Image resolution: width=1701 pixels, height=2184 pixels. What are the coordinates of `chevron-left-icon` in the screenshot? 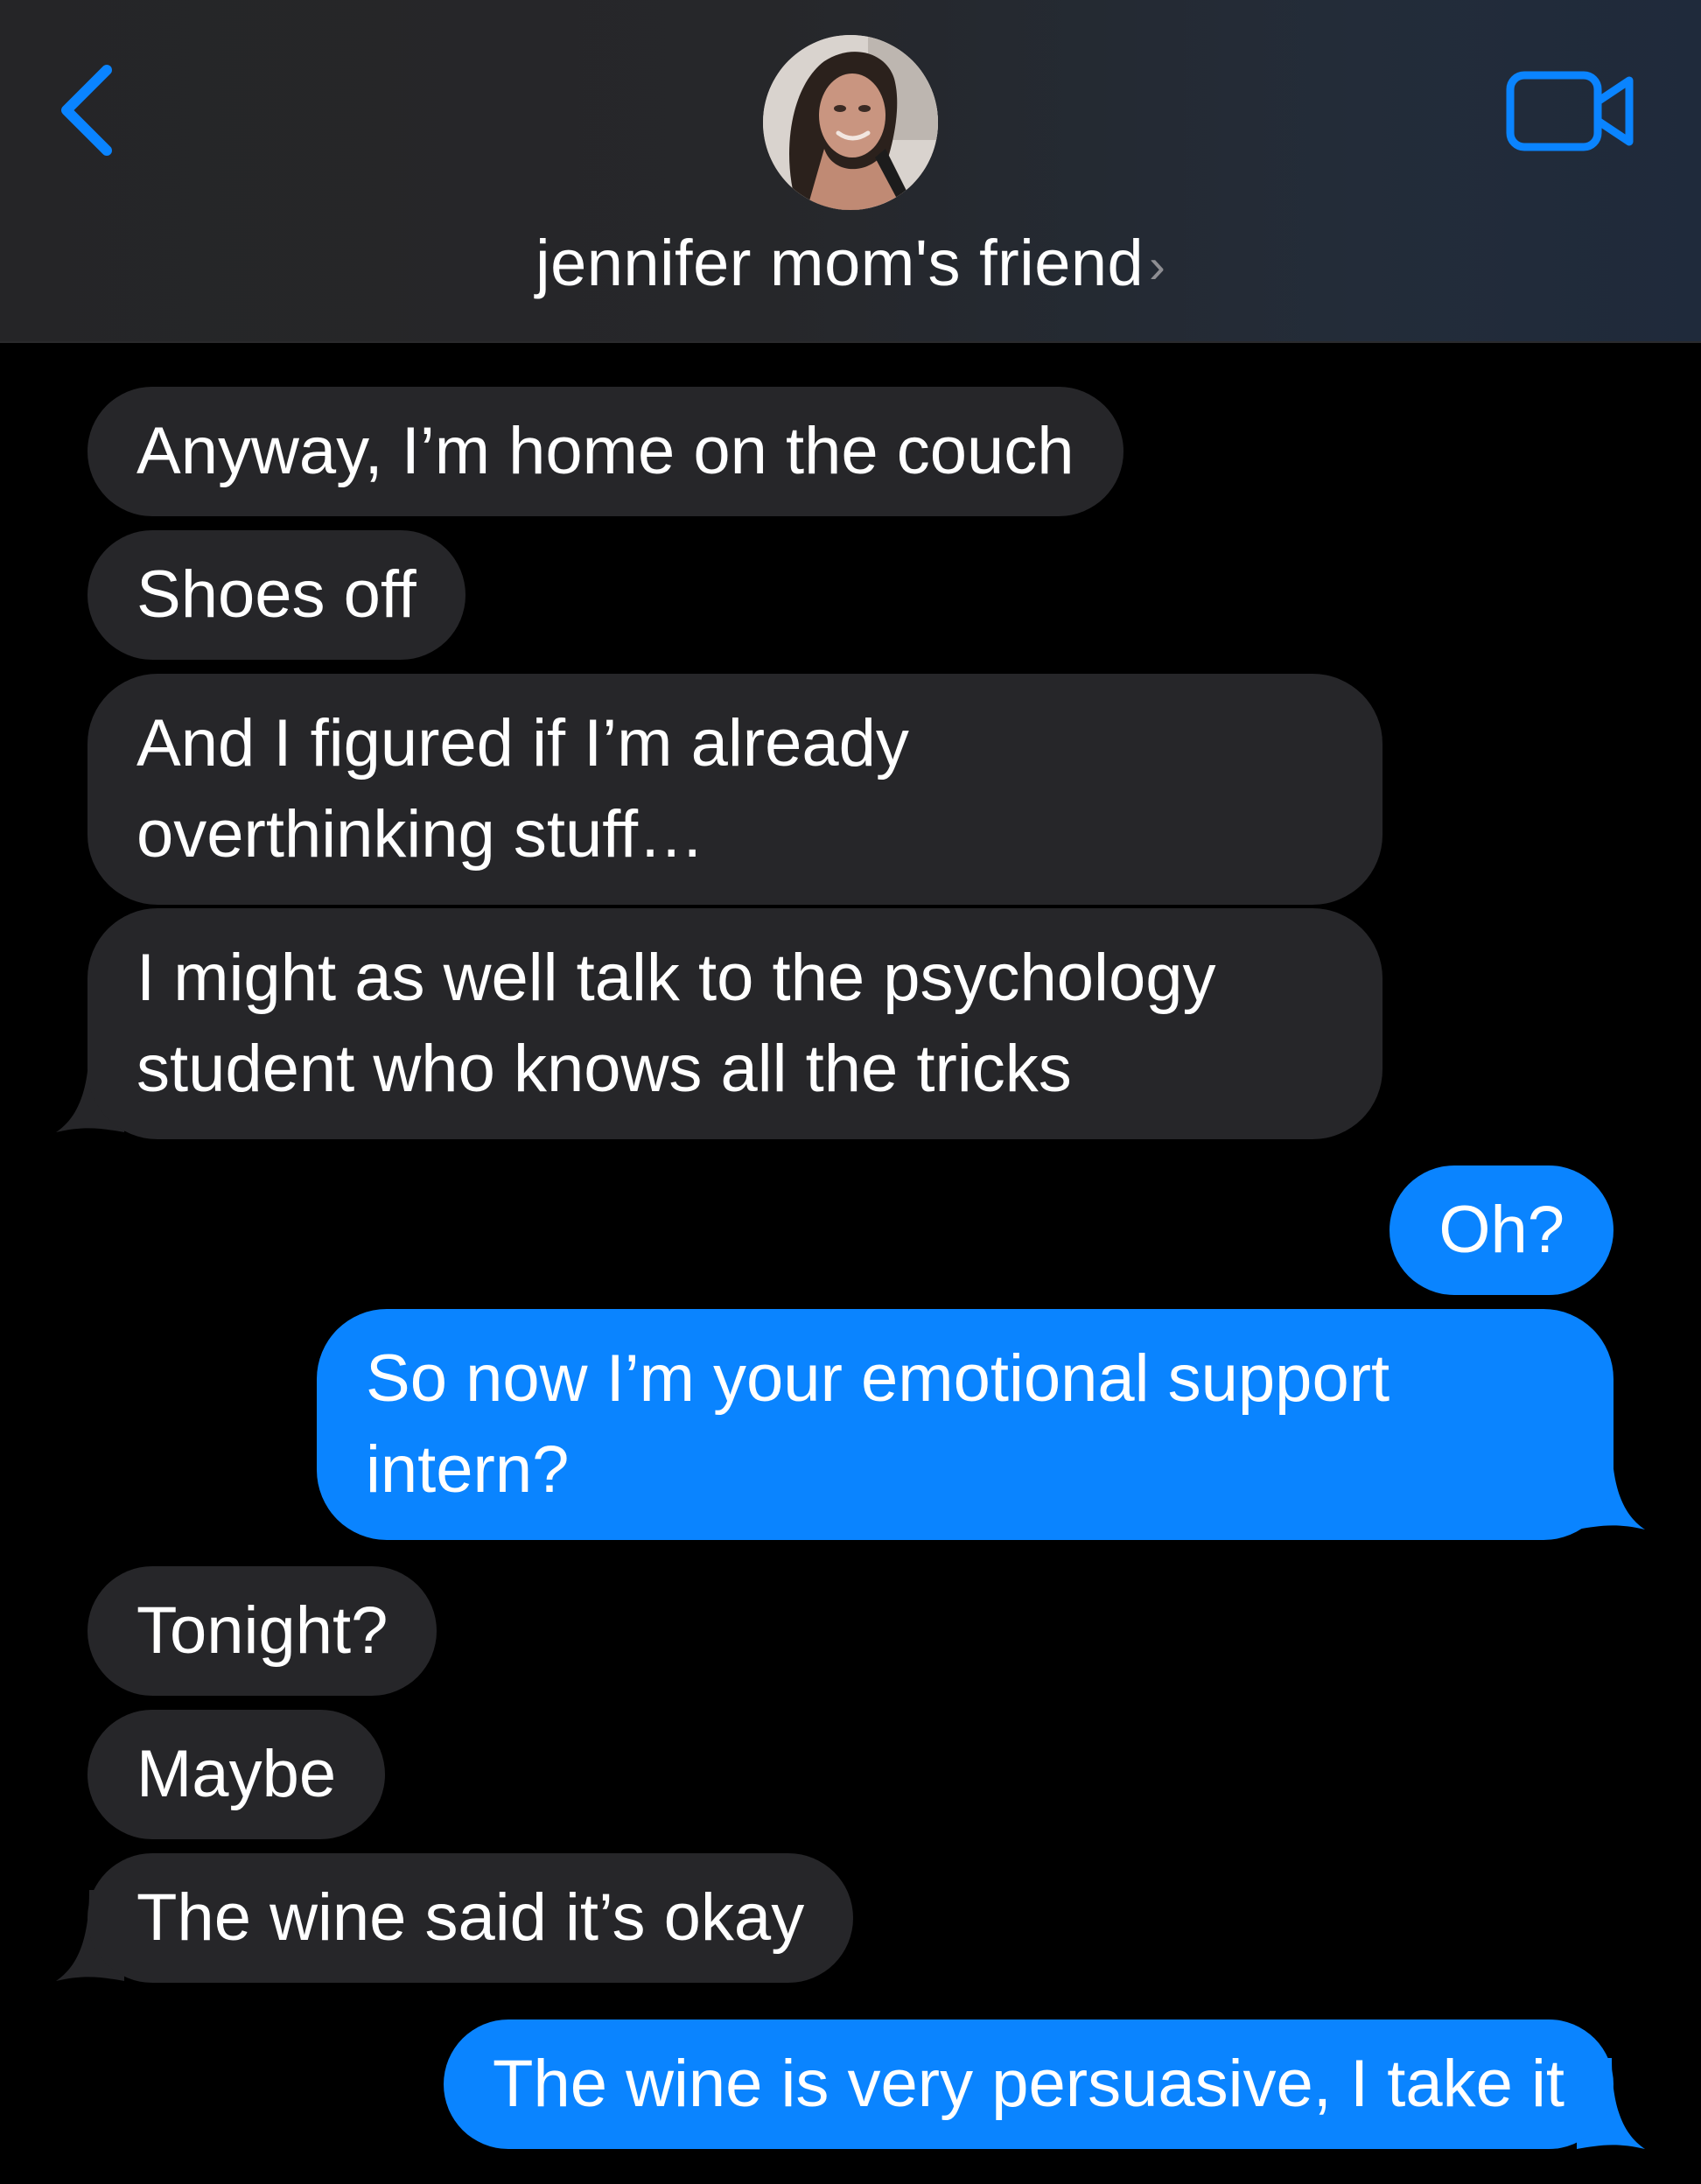 It's located at (86, 110).